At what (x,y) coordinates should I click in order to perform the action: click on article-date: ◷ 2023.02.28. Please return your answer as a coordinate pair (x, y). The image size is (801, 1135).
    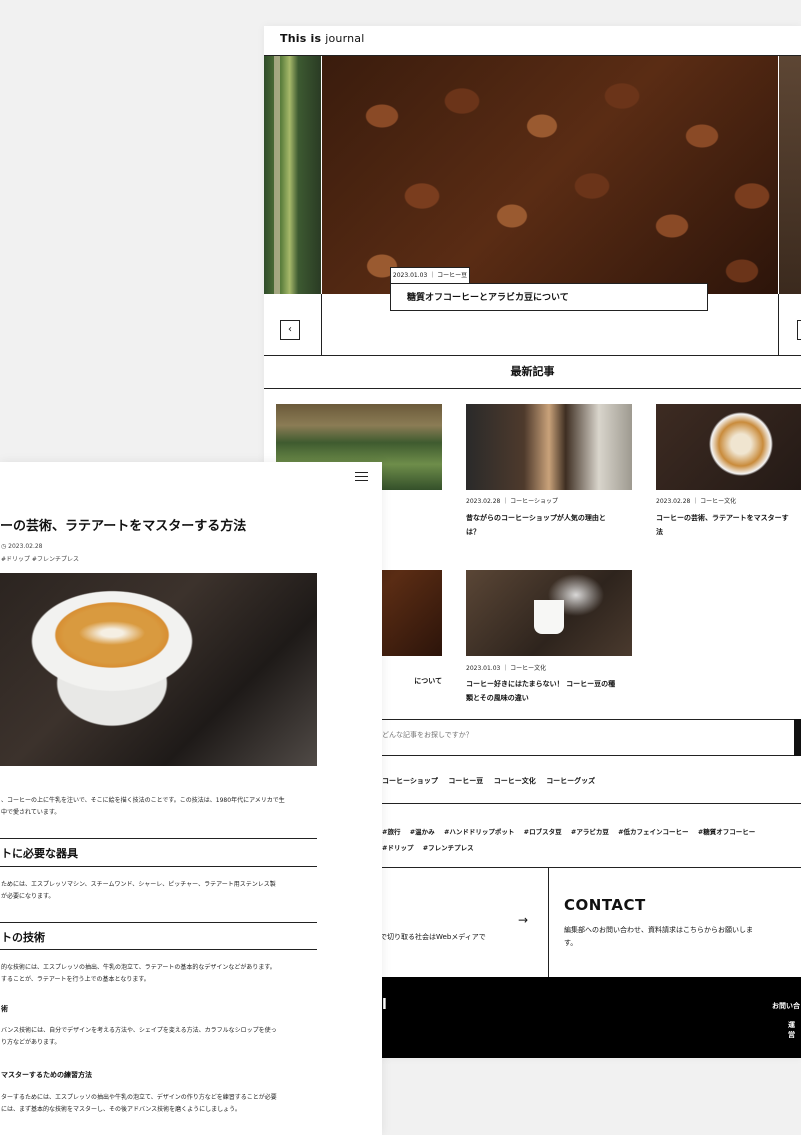
    Looking at the image, I should click on (22, 546).